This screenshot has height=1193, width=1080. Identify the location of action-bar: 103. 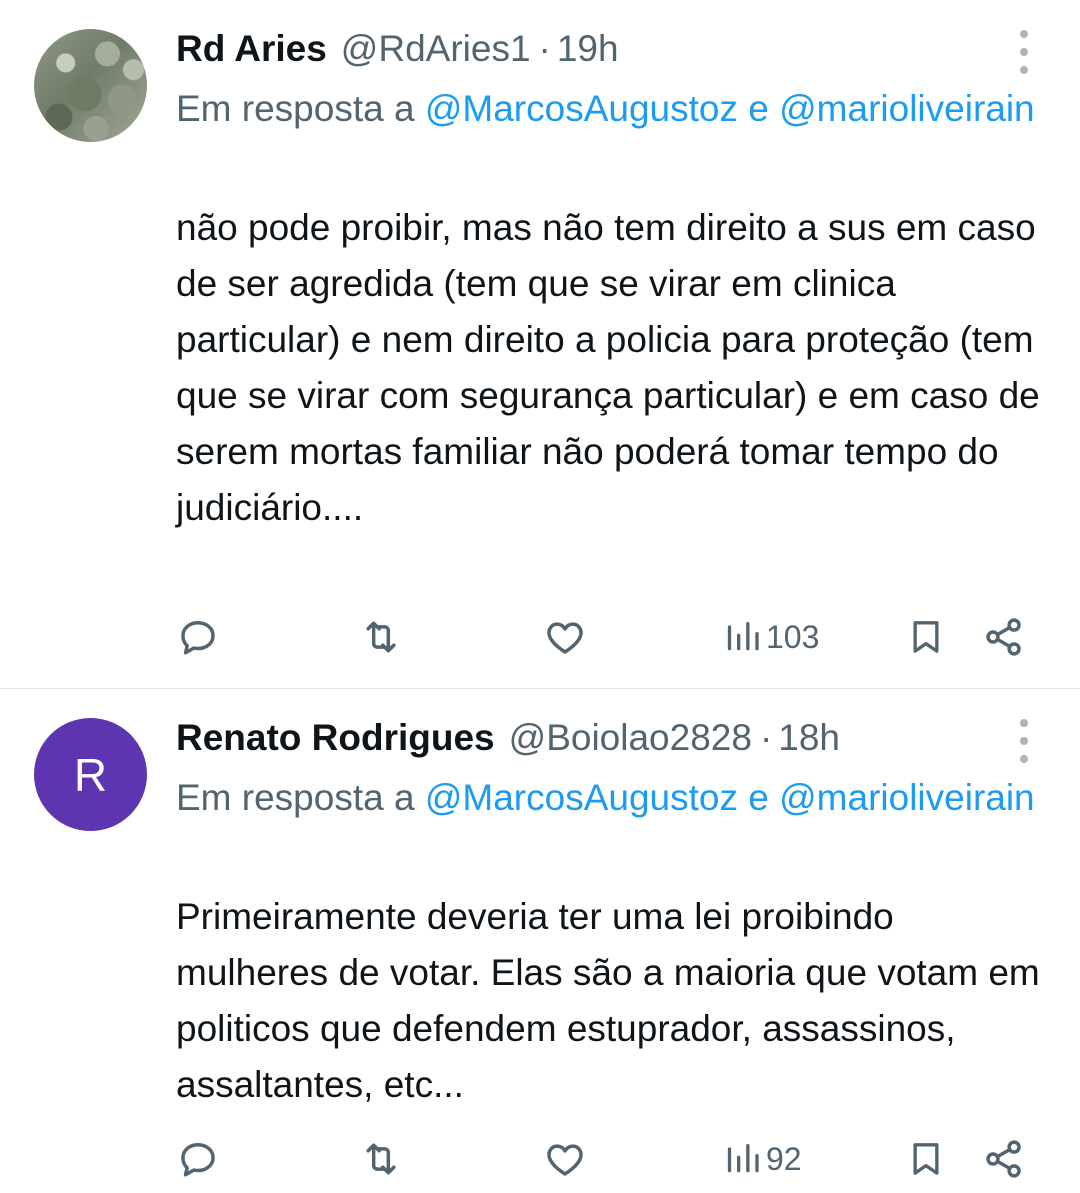
(616, 637).